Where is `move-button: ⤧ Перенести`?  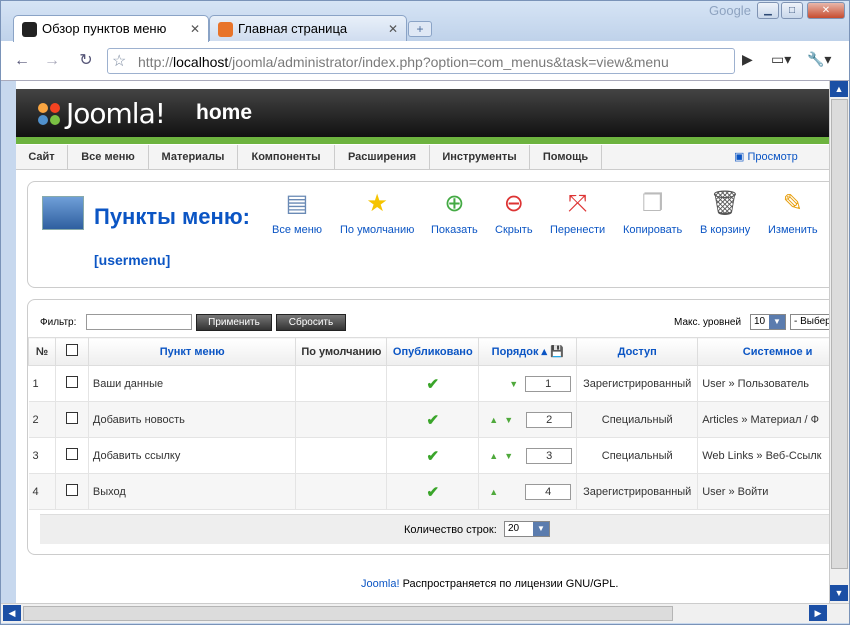
move-button: ⤧ Перенести is located at coordinates (577, 212).